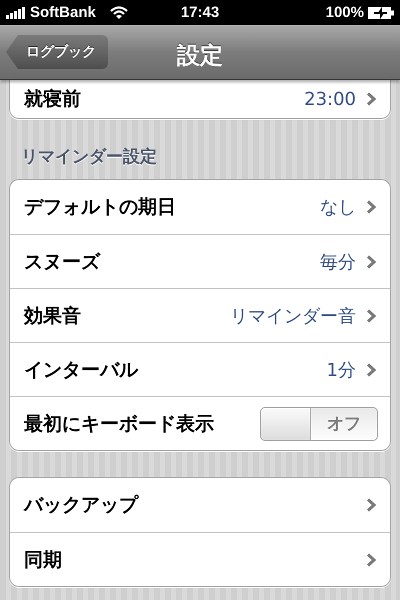 The height and width of the screenshot is (600, 400). Describe the element at coordinates (200, 99) in the screenshot. I see `settings-row: 就寝前 23:00` at that location.